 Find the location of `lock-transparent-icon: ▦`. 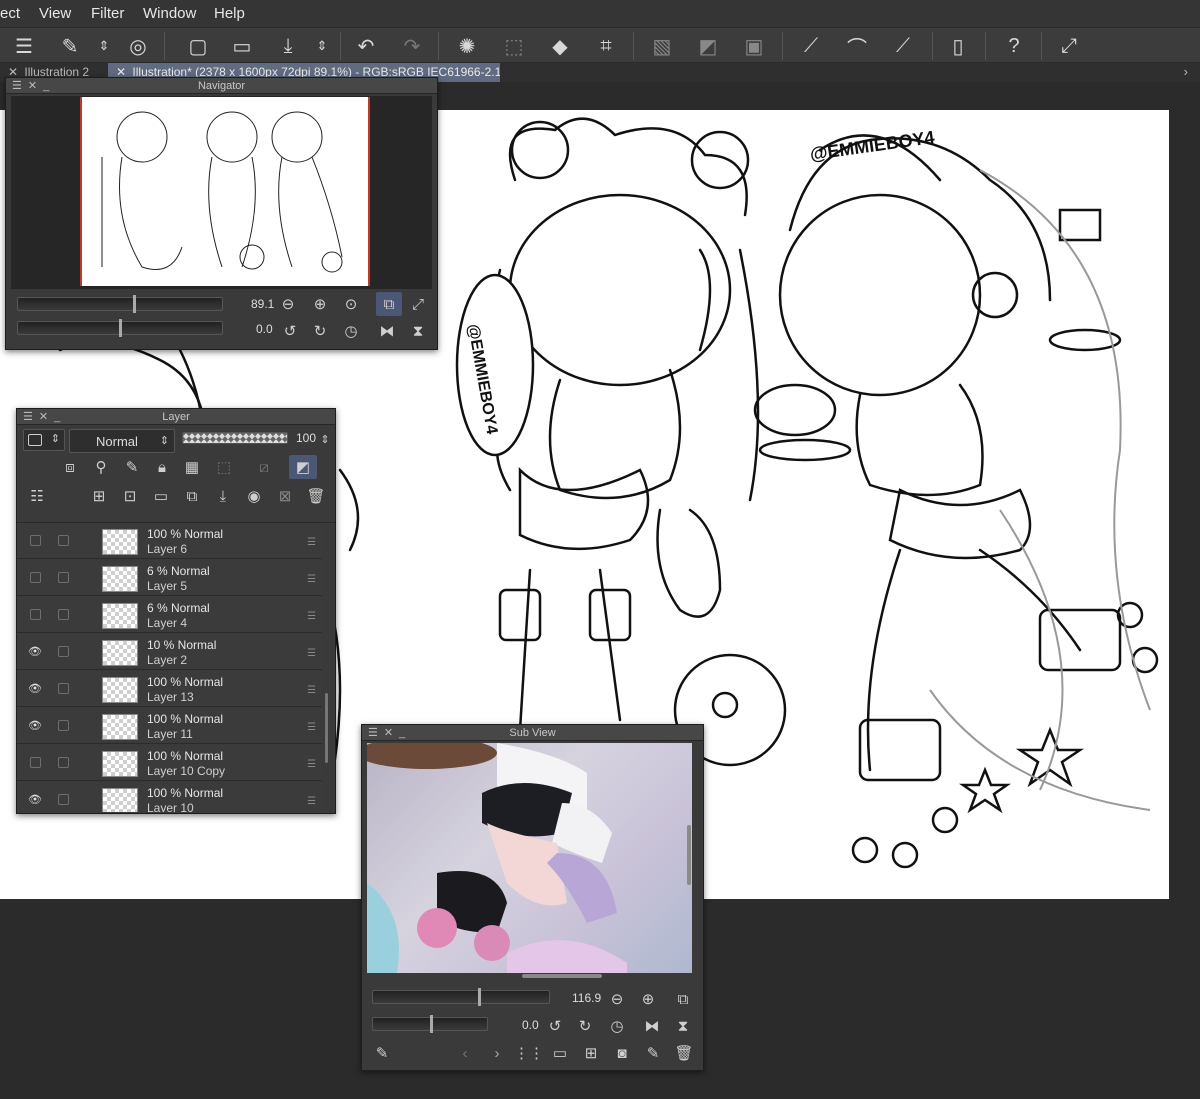

lock-transparent-icon: ▦ is located at coordinates (192, 467).